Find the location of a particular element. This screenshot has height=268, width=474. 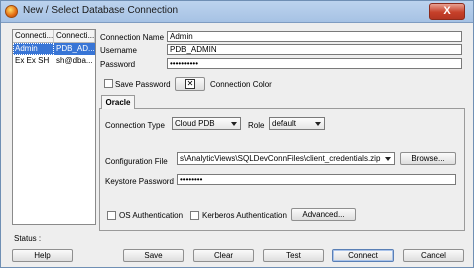

connection-type-value: Cloud PDB is located at coordinates (195, 123).